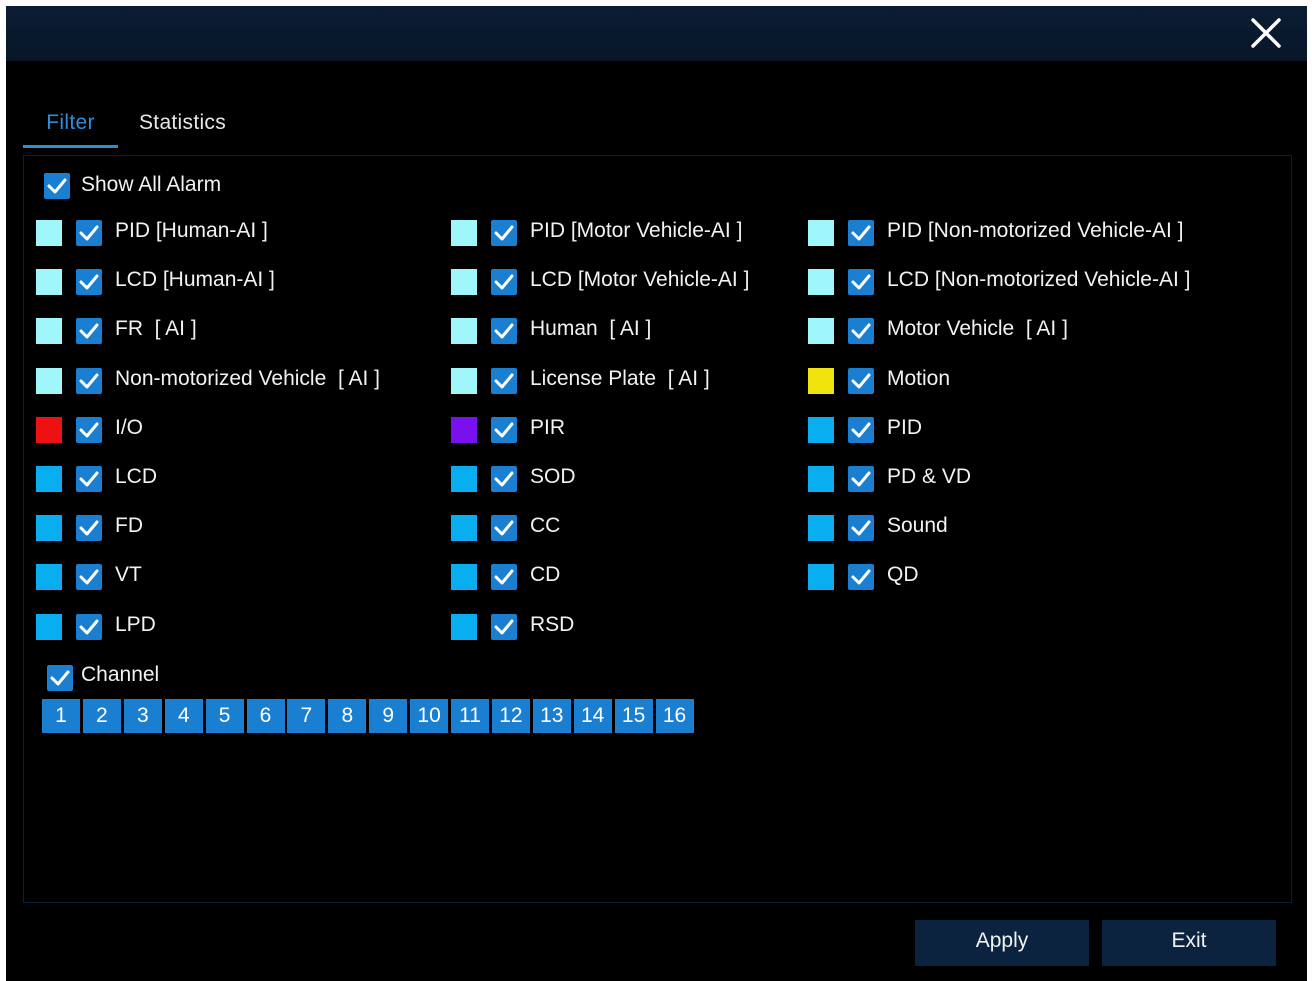  What do you see at coordinates (265, 716) in the screenshot?
I see `channel-button: 6` at bounding box center [265, 716].